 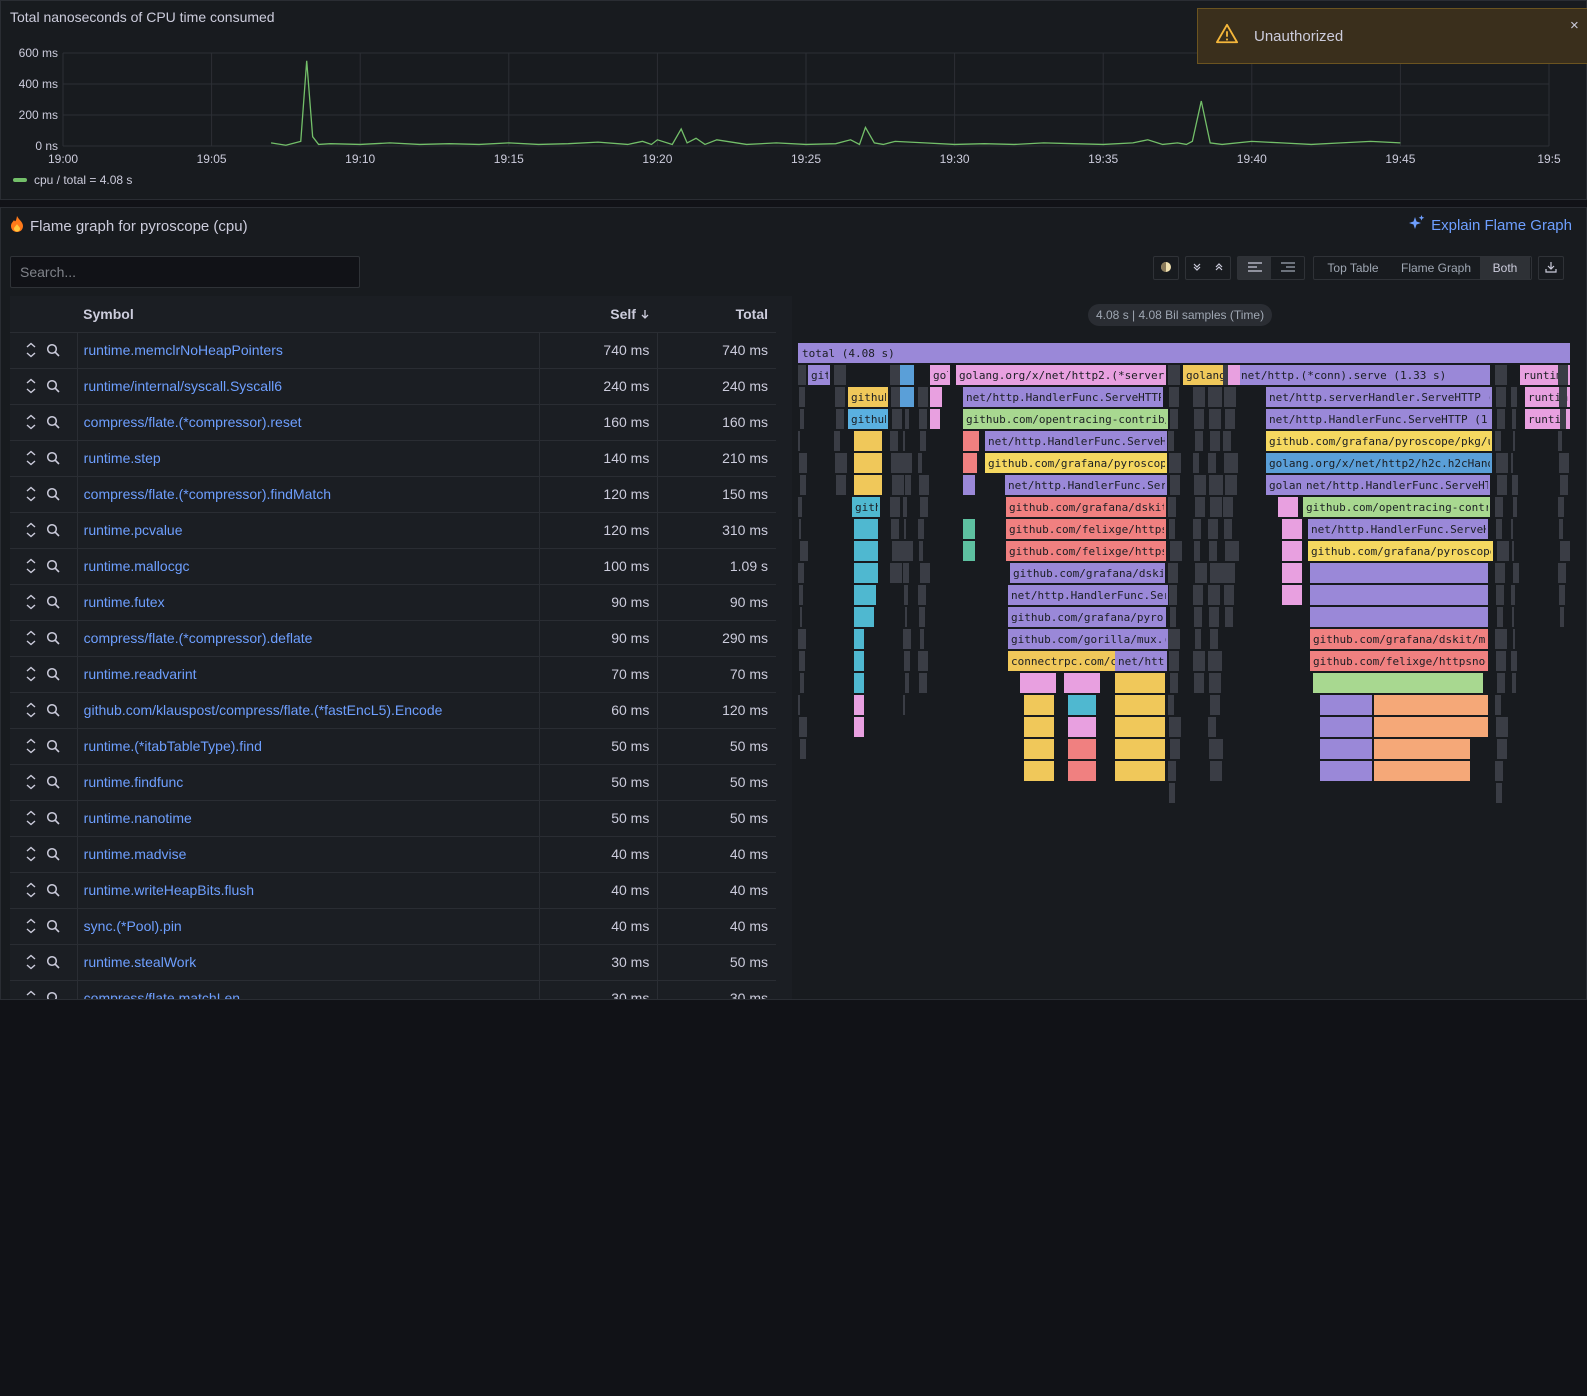 What do you see at coordinates (393, 926) in the screenshot?
I see `table-row: sync.(*Pool).pin 40 ms 40 ms` at bounding box center [393, 926].